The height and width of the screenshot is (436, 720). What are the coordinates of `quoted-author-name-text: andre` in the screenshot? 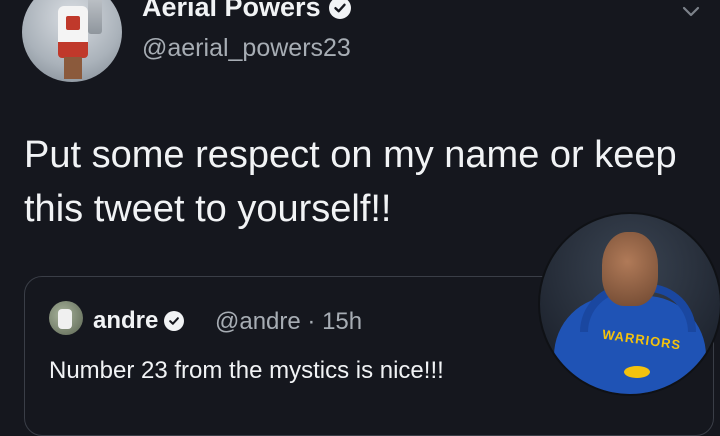 It's located at (125, 321).